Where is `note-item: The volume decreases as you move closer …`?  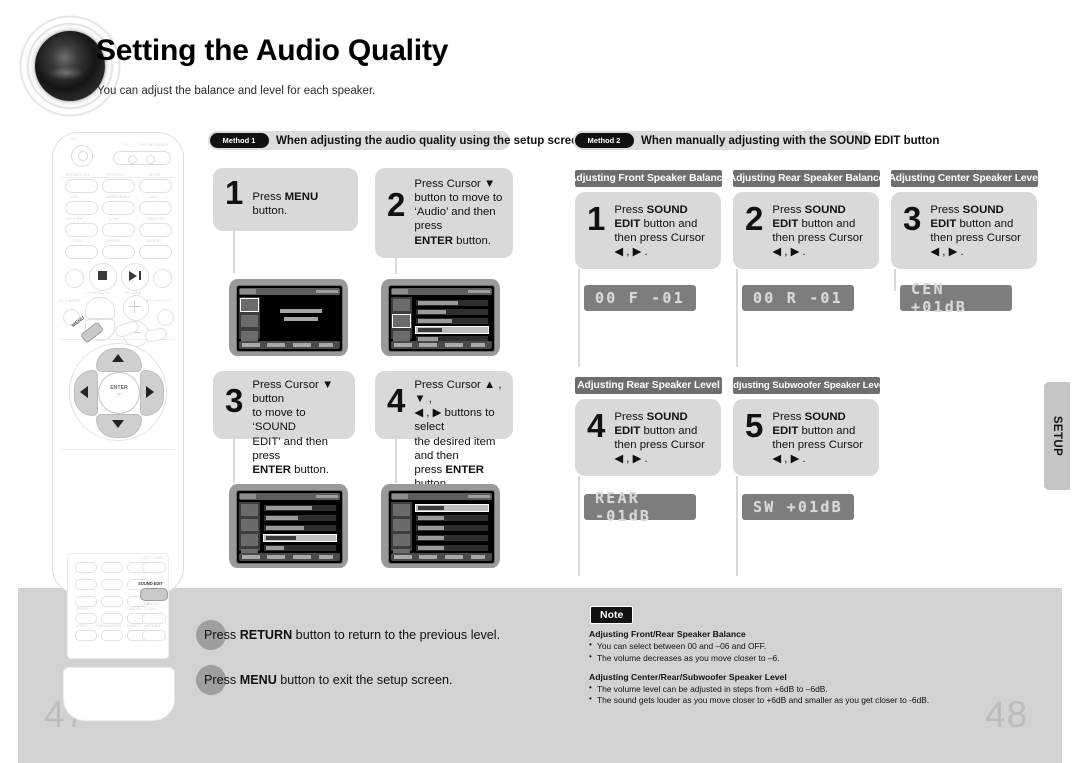 note-item: The volume decreases as you move closer … is located at coordinates (804, 657).